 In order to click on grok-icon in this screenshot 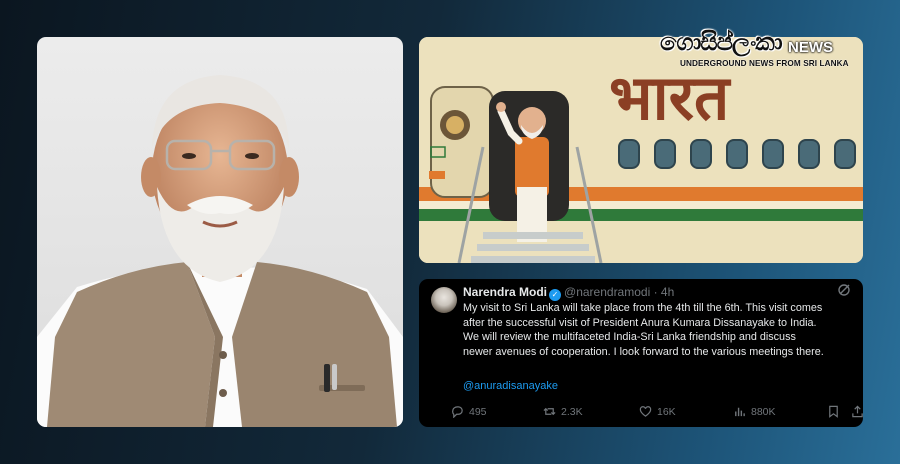, I will do `click(844, 290)`.